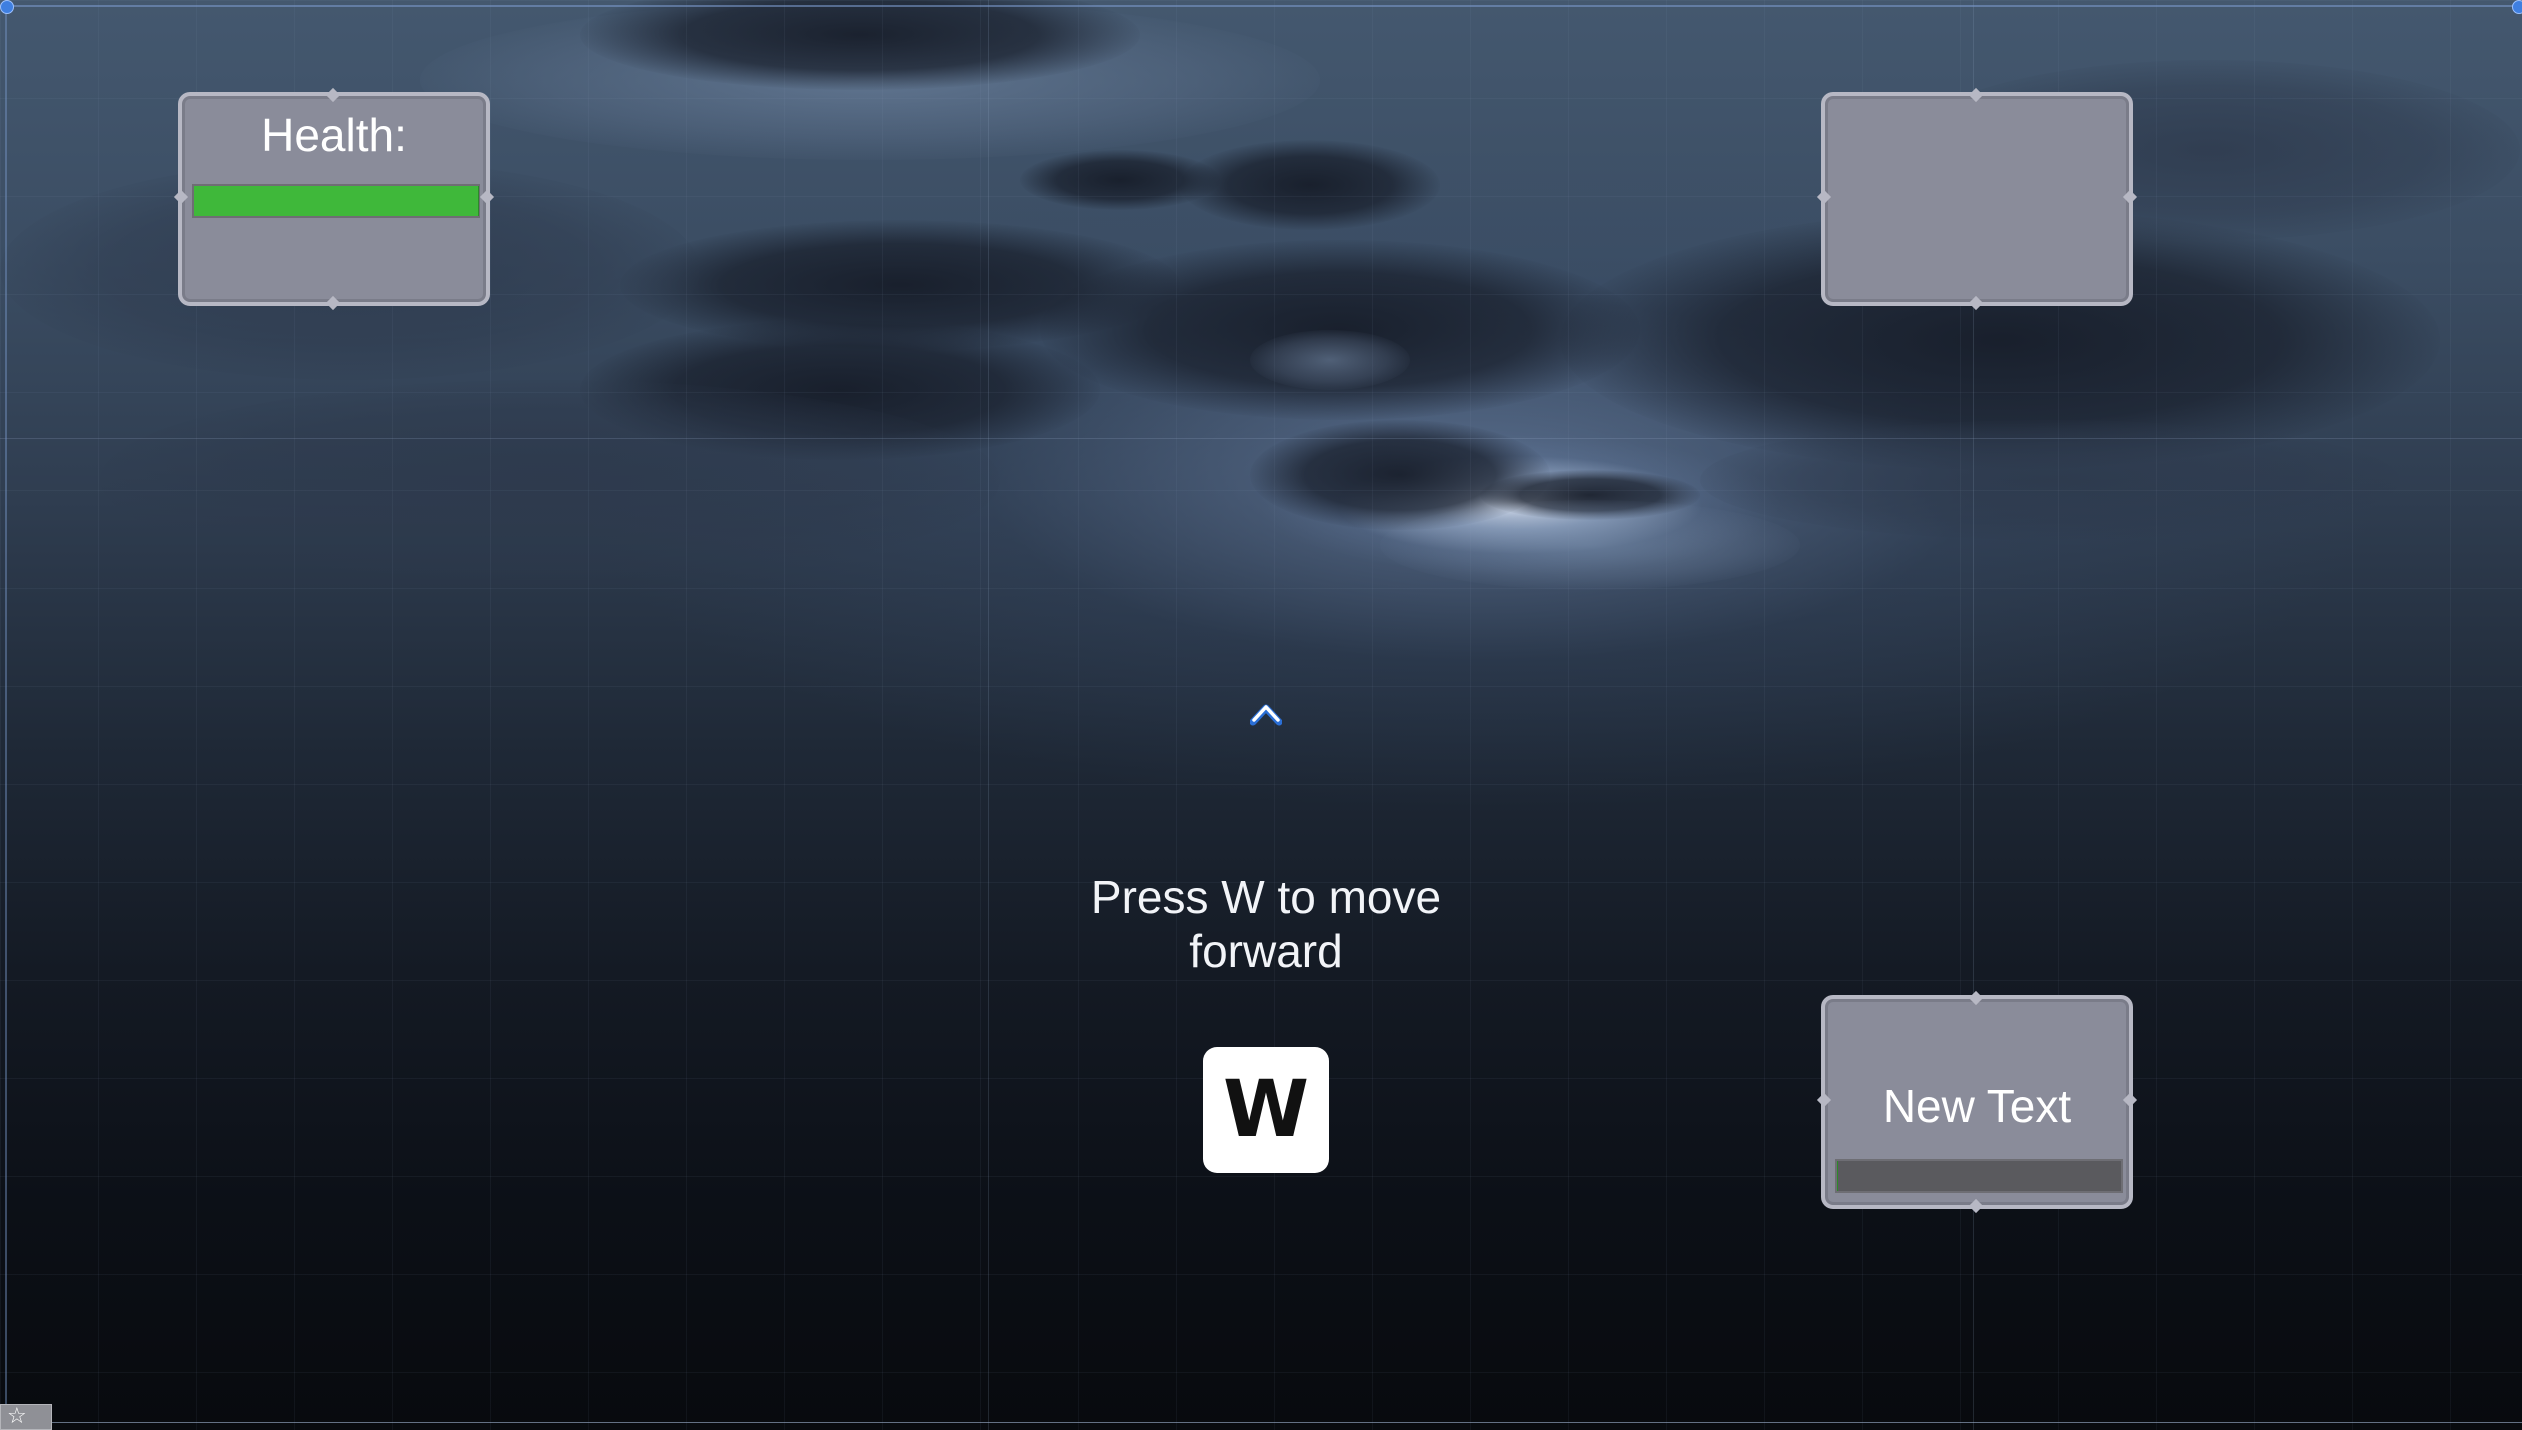 The image size is (2522, 1430). Describe the element at coordinates (1979, 1176) in the screenshot. I see `progress-bar` at that location.